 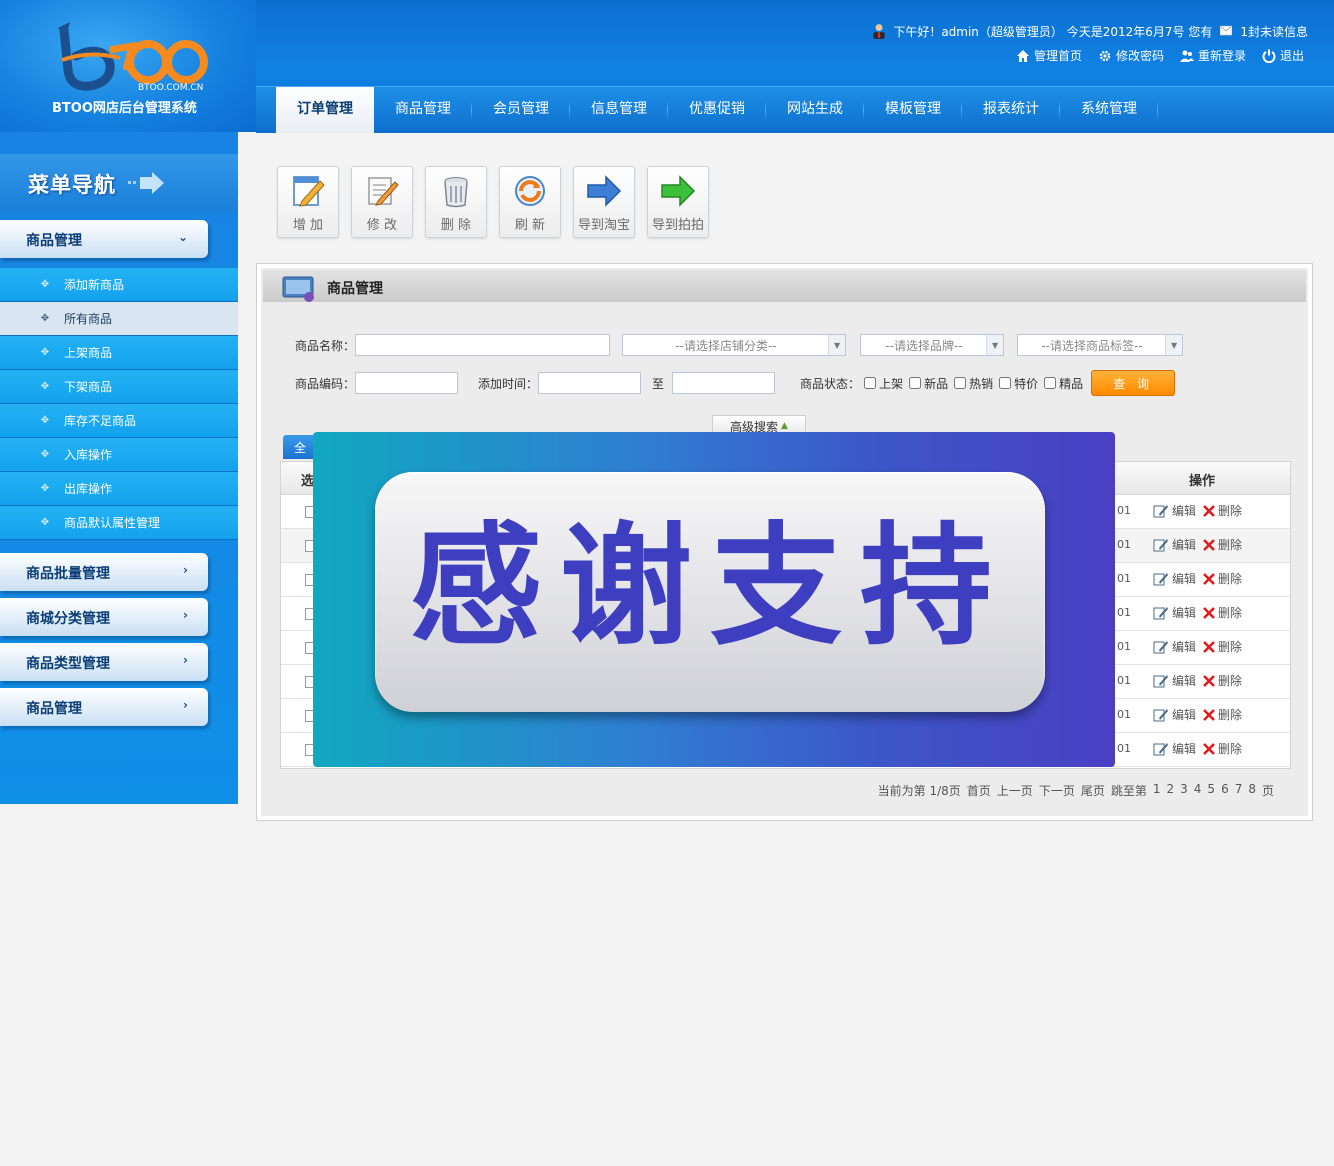 I want to click on close-icon, so click(x=1209, y=578).